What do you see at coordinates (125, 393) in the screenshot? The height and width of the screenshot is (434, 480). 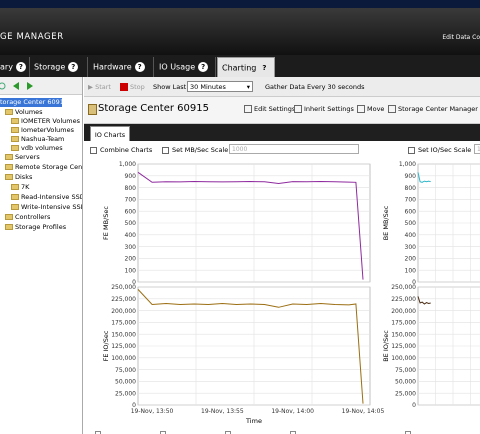 I see `y-tick-label: 25,000` at bounding box center [125, 393].